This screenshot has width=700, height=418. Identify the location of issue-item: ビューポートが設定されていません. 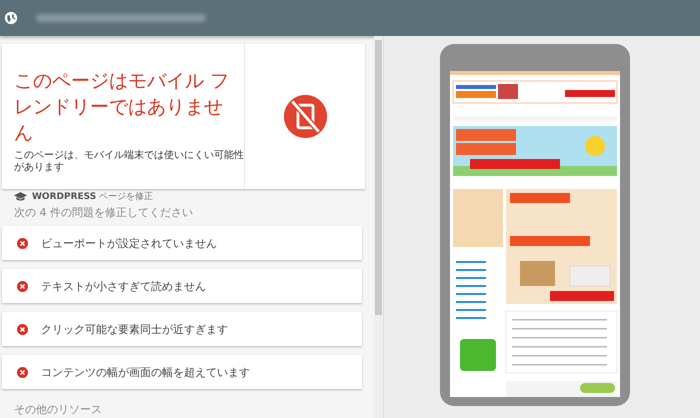
(182, 243).